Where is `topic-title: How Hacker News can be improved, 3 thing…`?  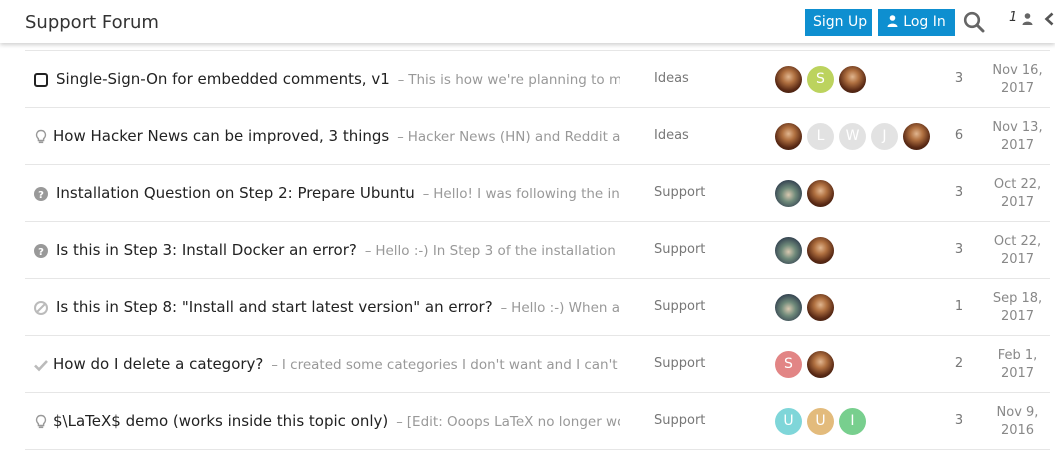
topic-title: How Hacker News can be improved, 3 thing… is located at coordinates (221, 136).